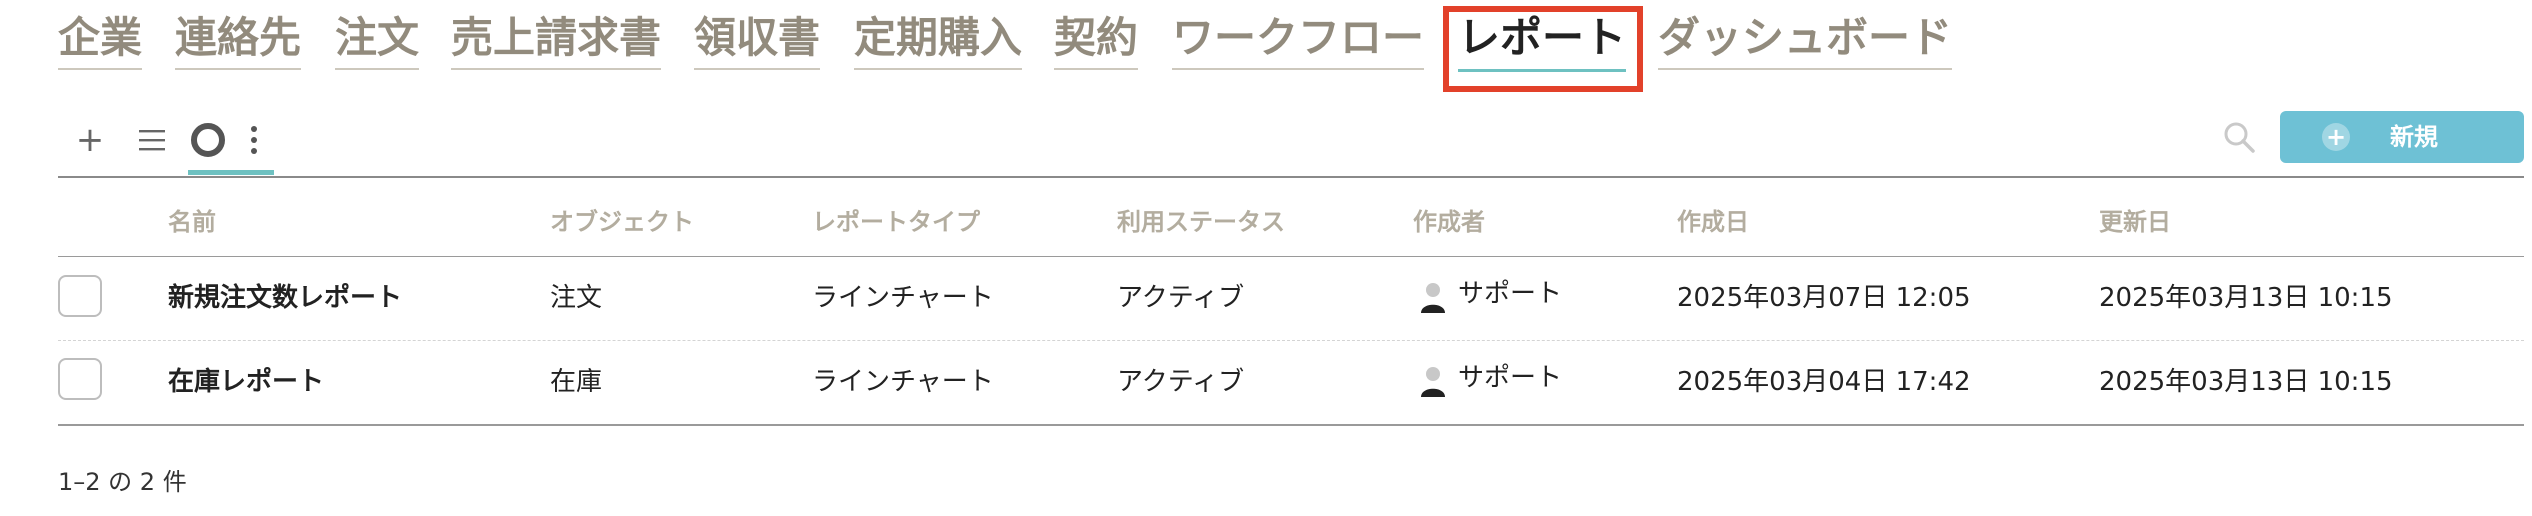  What do you see at coordinates (2336, 137) in the screenshot?
I see `plus-circle-icon: +` at bounding box center [2336, 137].